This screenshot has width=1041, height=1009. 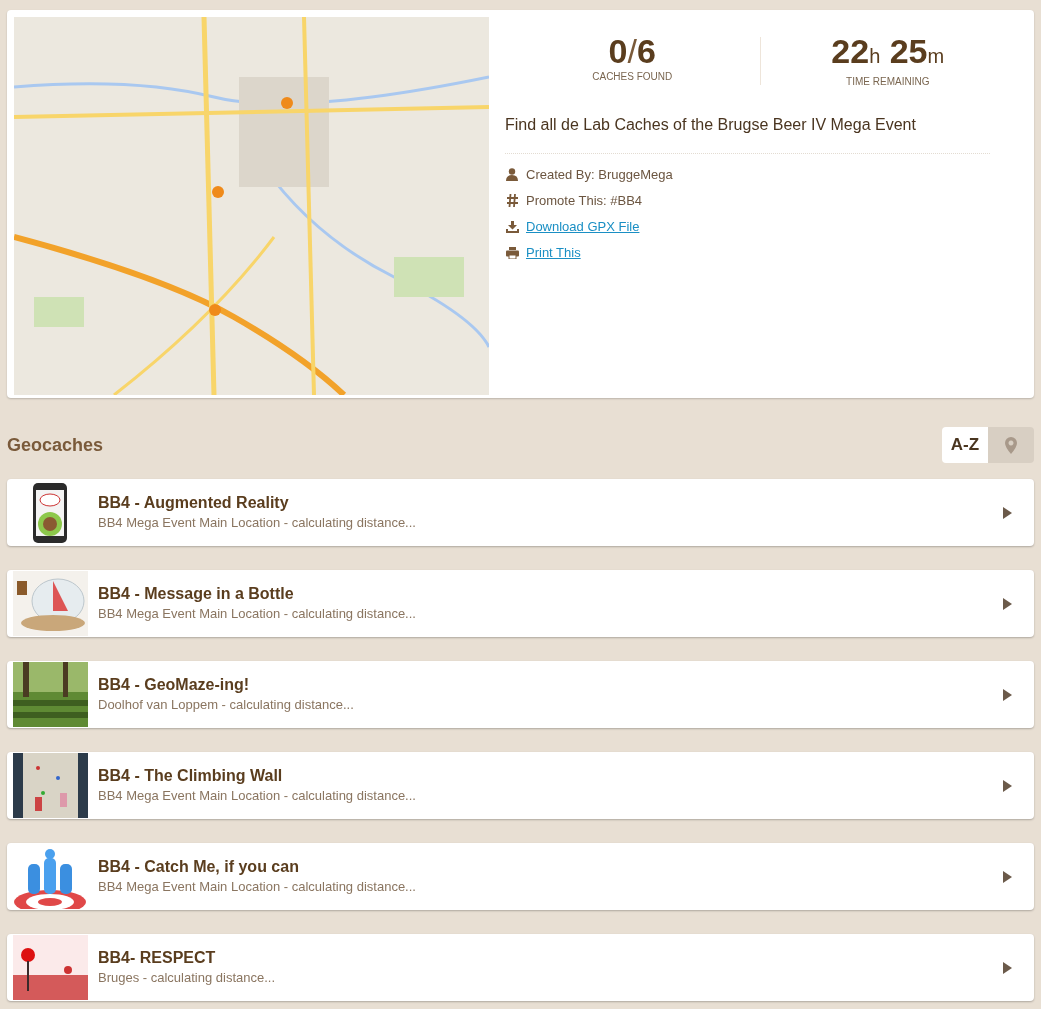 I want to click on map-sort-button, so click(x=1011, y=445).